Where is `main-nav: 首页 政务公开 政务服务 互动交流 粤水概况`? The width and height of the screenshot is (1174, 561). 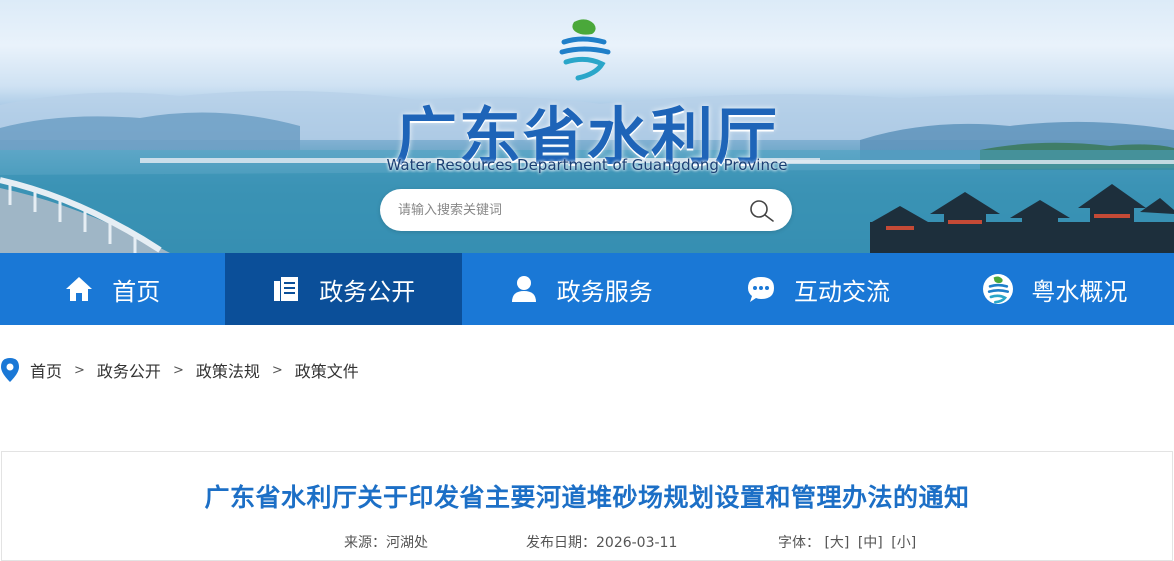 main-nav: 首页 政务公开 政务服务 互动交流 粤水概况 is located at coordinates (587, 289).